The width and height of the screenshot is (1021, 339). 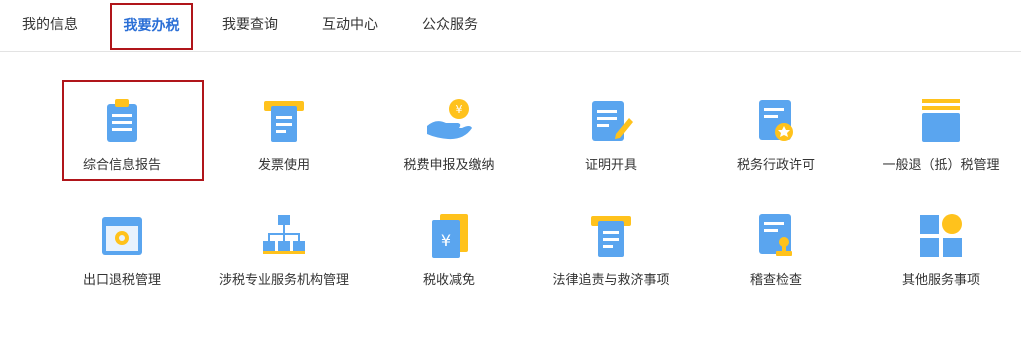 What do you see at coordinates (775, 165) in the screenshot?
I see `service-label: 税务行政许可` at bounding box center [775, 165].